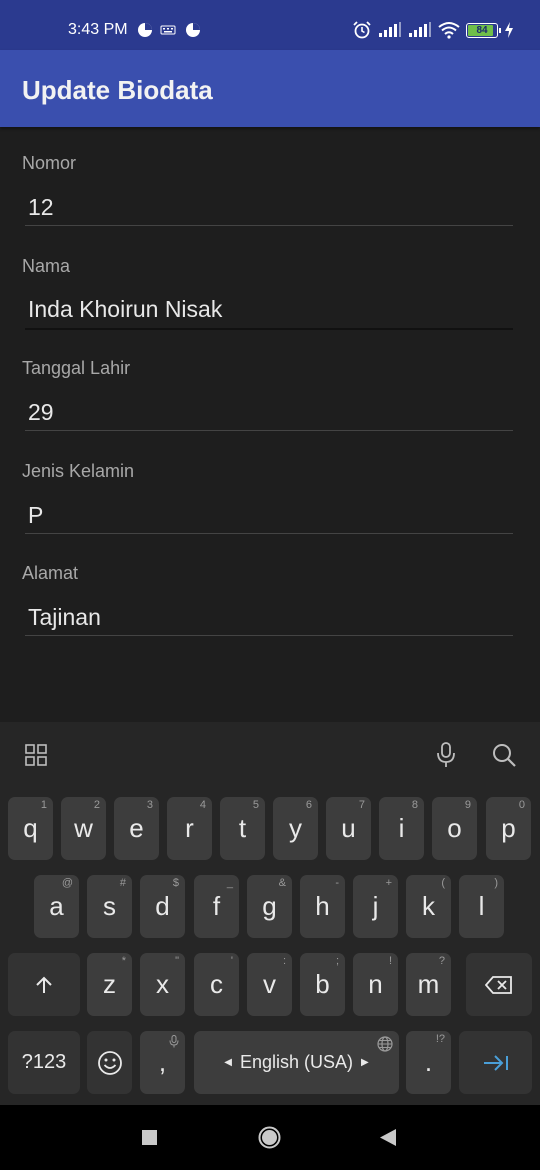  I want to click on key-p: p0, so click(508, 828).